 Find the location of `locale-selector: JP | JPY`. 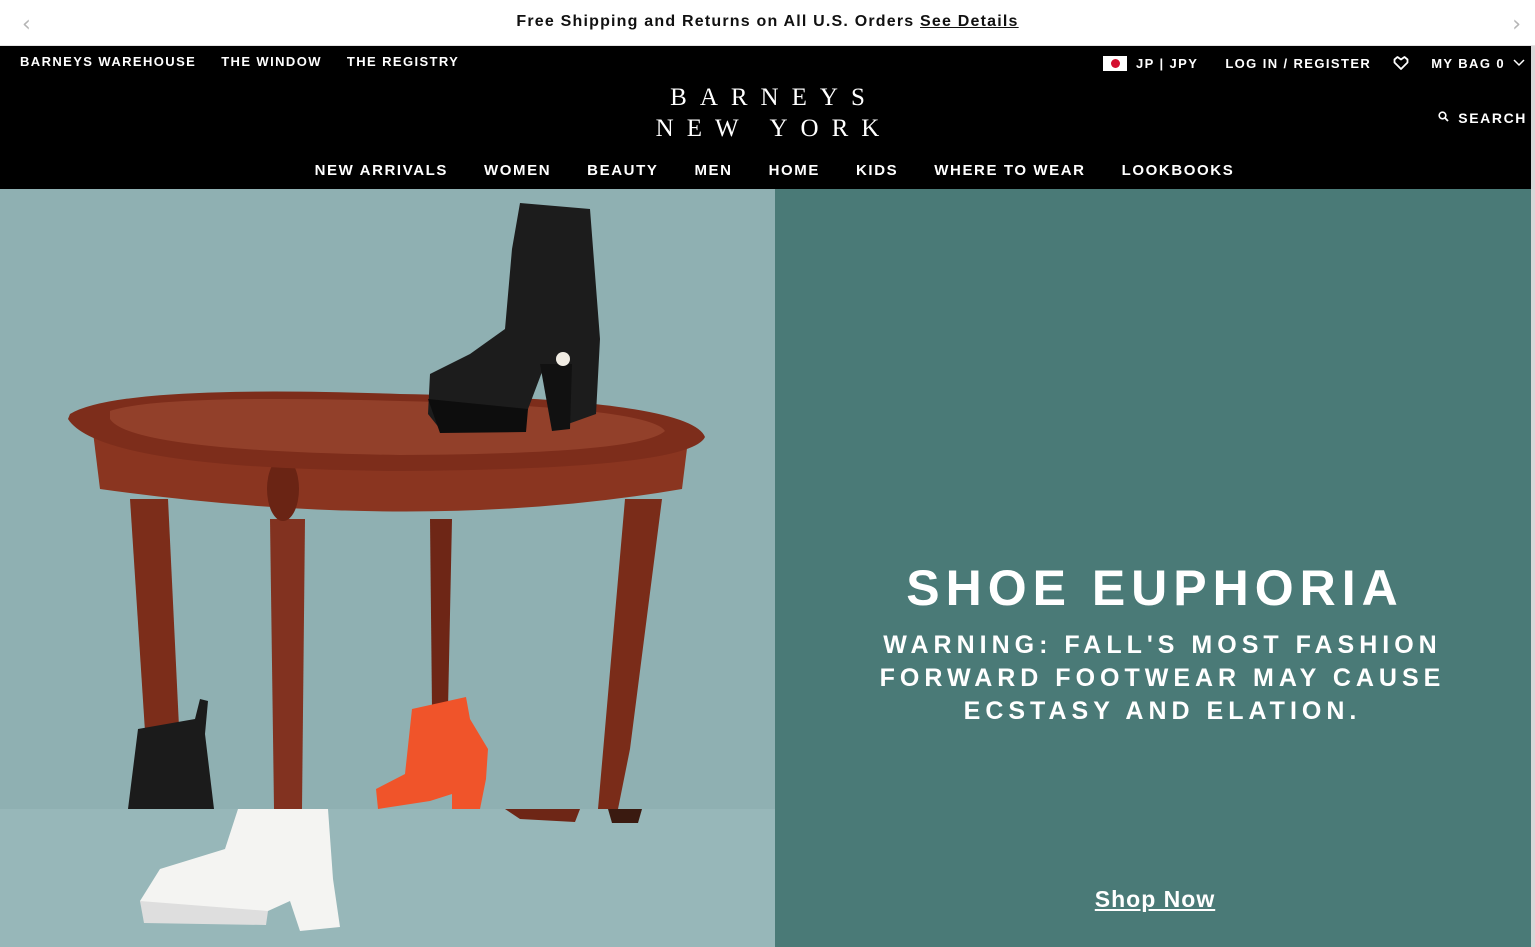

locale-selector: JP | JPY is located at coordinates (1151, 63).